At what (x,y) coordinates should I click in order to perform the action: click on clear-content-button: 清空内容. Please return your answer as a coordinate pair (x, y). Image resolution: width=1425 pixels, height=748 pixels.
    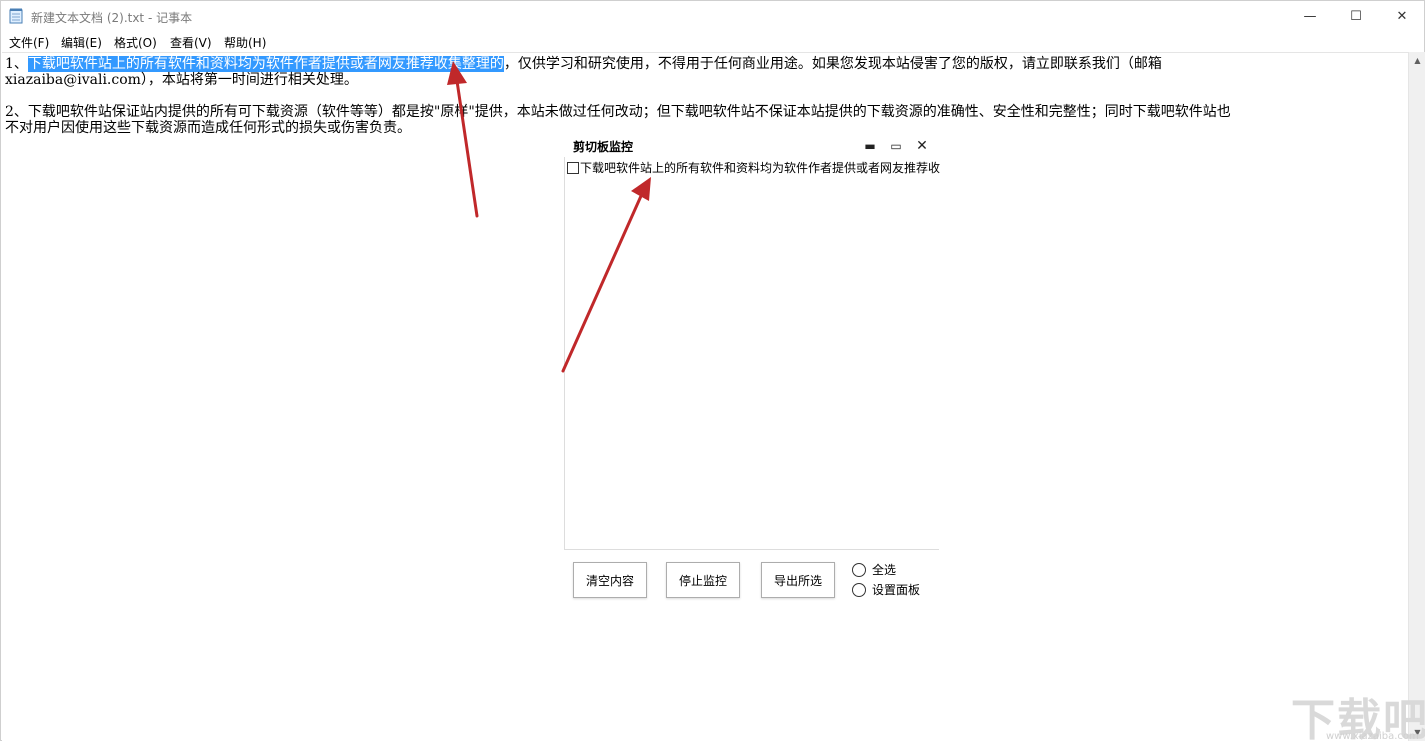
    Looking at the image, I should click on (610, 580).